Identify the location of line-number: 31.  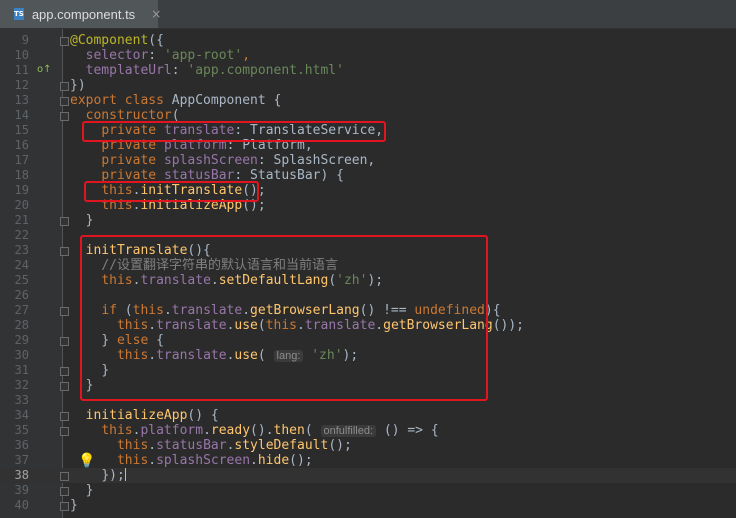
(21, 370).